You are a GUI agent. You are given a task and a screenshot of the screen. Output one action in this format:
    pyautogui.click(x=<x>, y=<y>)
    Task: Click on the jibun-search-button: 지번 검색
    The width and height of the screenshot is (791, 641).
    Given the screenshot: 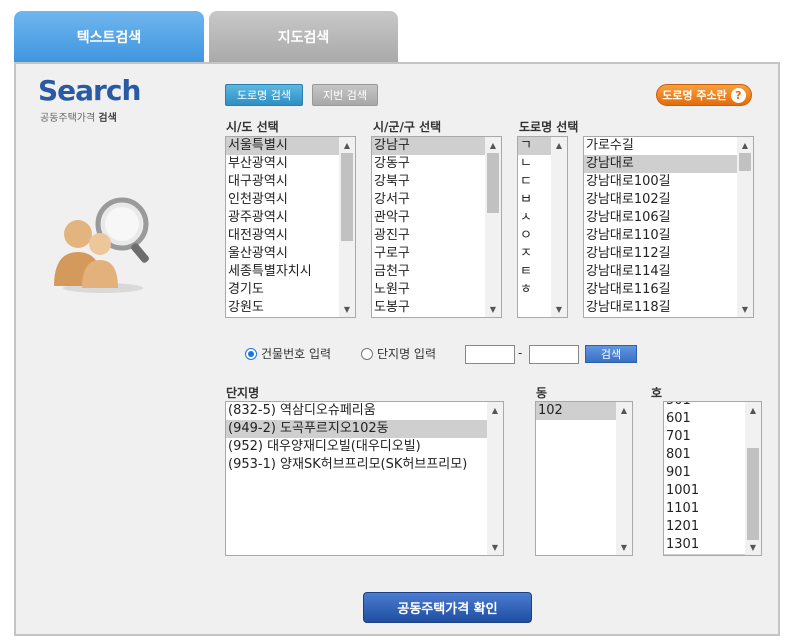 What is the action you would take?
    pyautogui.click(x=345, y=95)
    